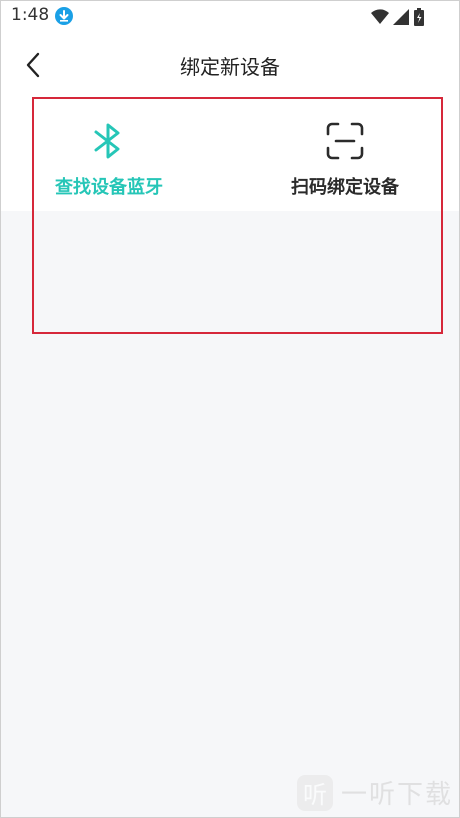 This screenshot has width=460, height=818. What do you see at coordinates (380, 19) in the screenshot?
I see `wifi-icon` at bounding box center [380, 19].